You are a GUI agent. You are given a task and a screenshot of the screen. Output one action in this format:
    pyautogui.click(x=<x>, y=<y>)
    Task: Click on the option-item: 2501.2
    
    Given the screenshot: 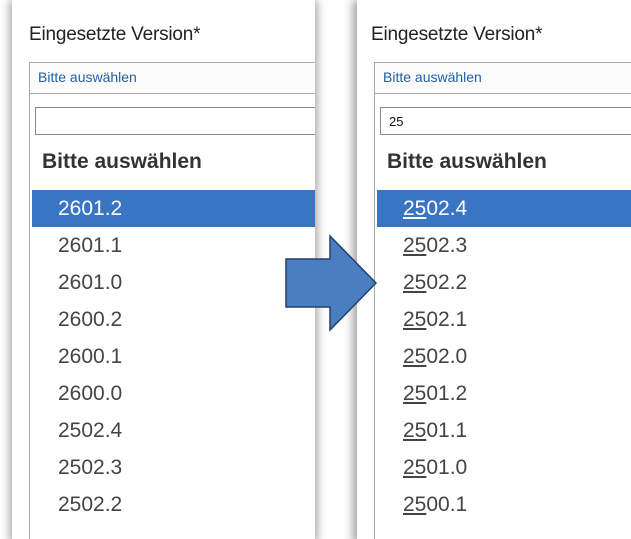 What is the action you would take?
    pyautogui.click(x=504, y=393)
    